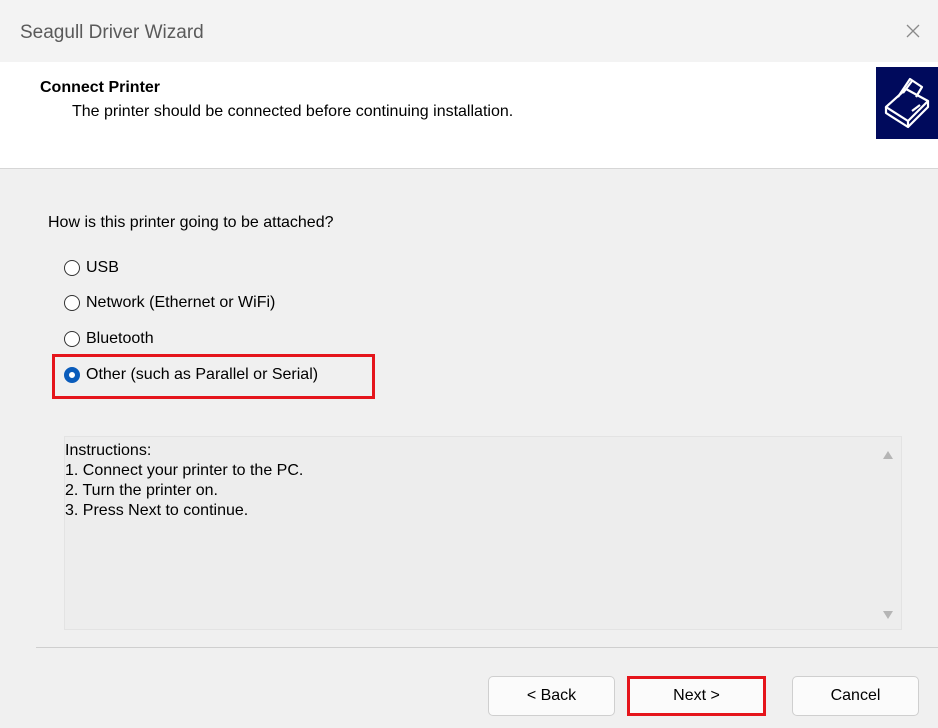 This screenshot has height=728, width=938. I want to click on radio-network-label: Network (Ethernet or WiFi), so click(181, 302).